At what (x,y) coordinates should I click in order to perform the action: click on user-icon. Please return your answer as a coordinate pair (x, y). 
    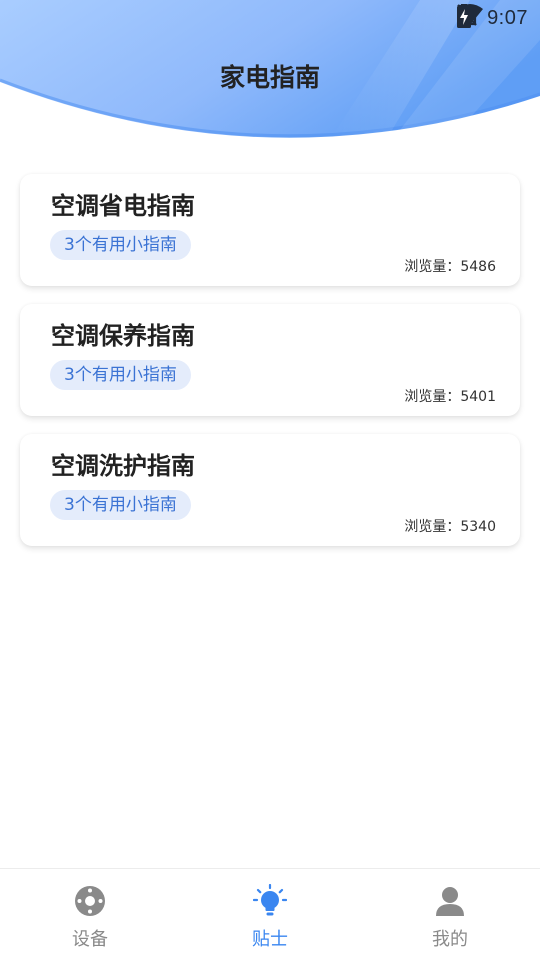
    Looking at the image, I should click on (450, 901).